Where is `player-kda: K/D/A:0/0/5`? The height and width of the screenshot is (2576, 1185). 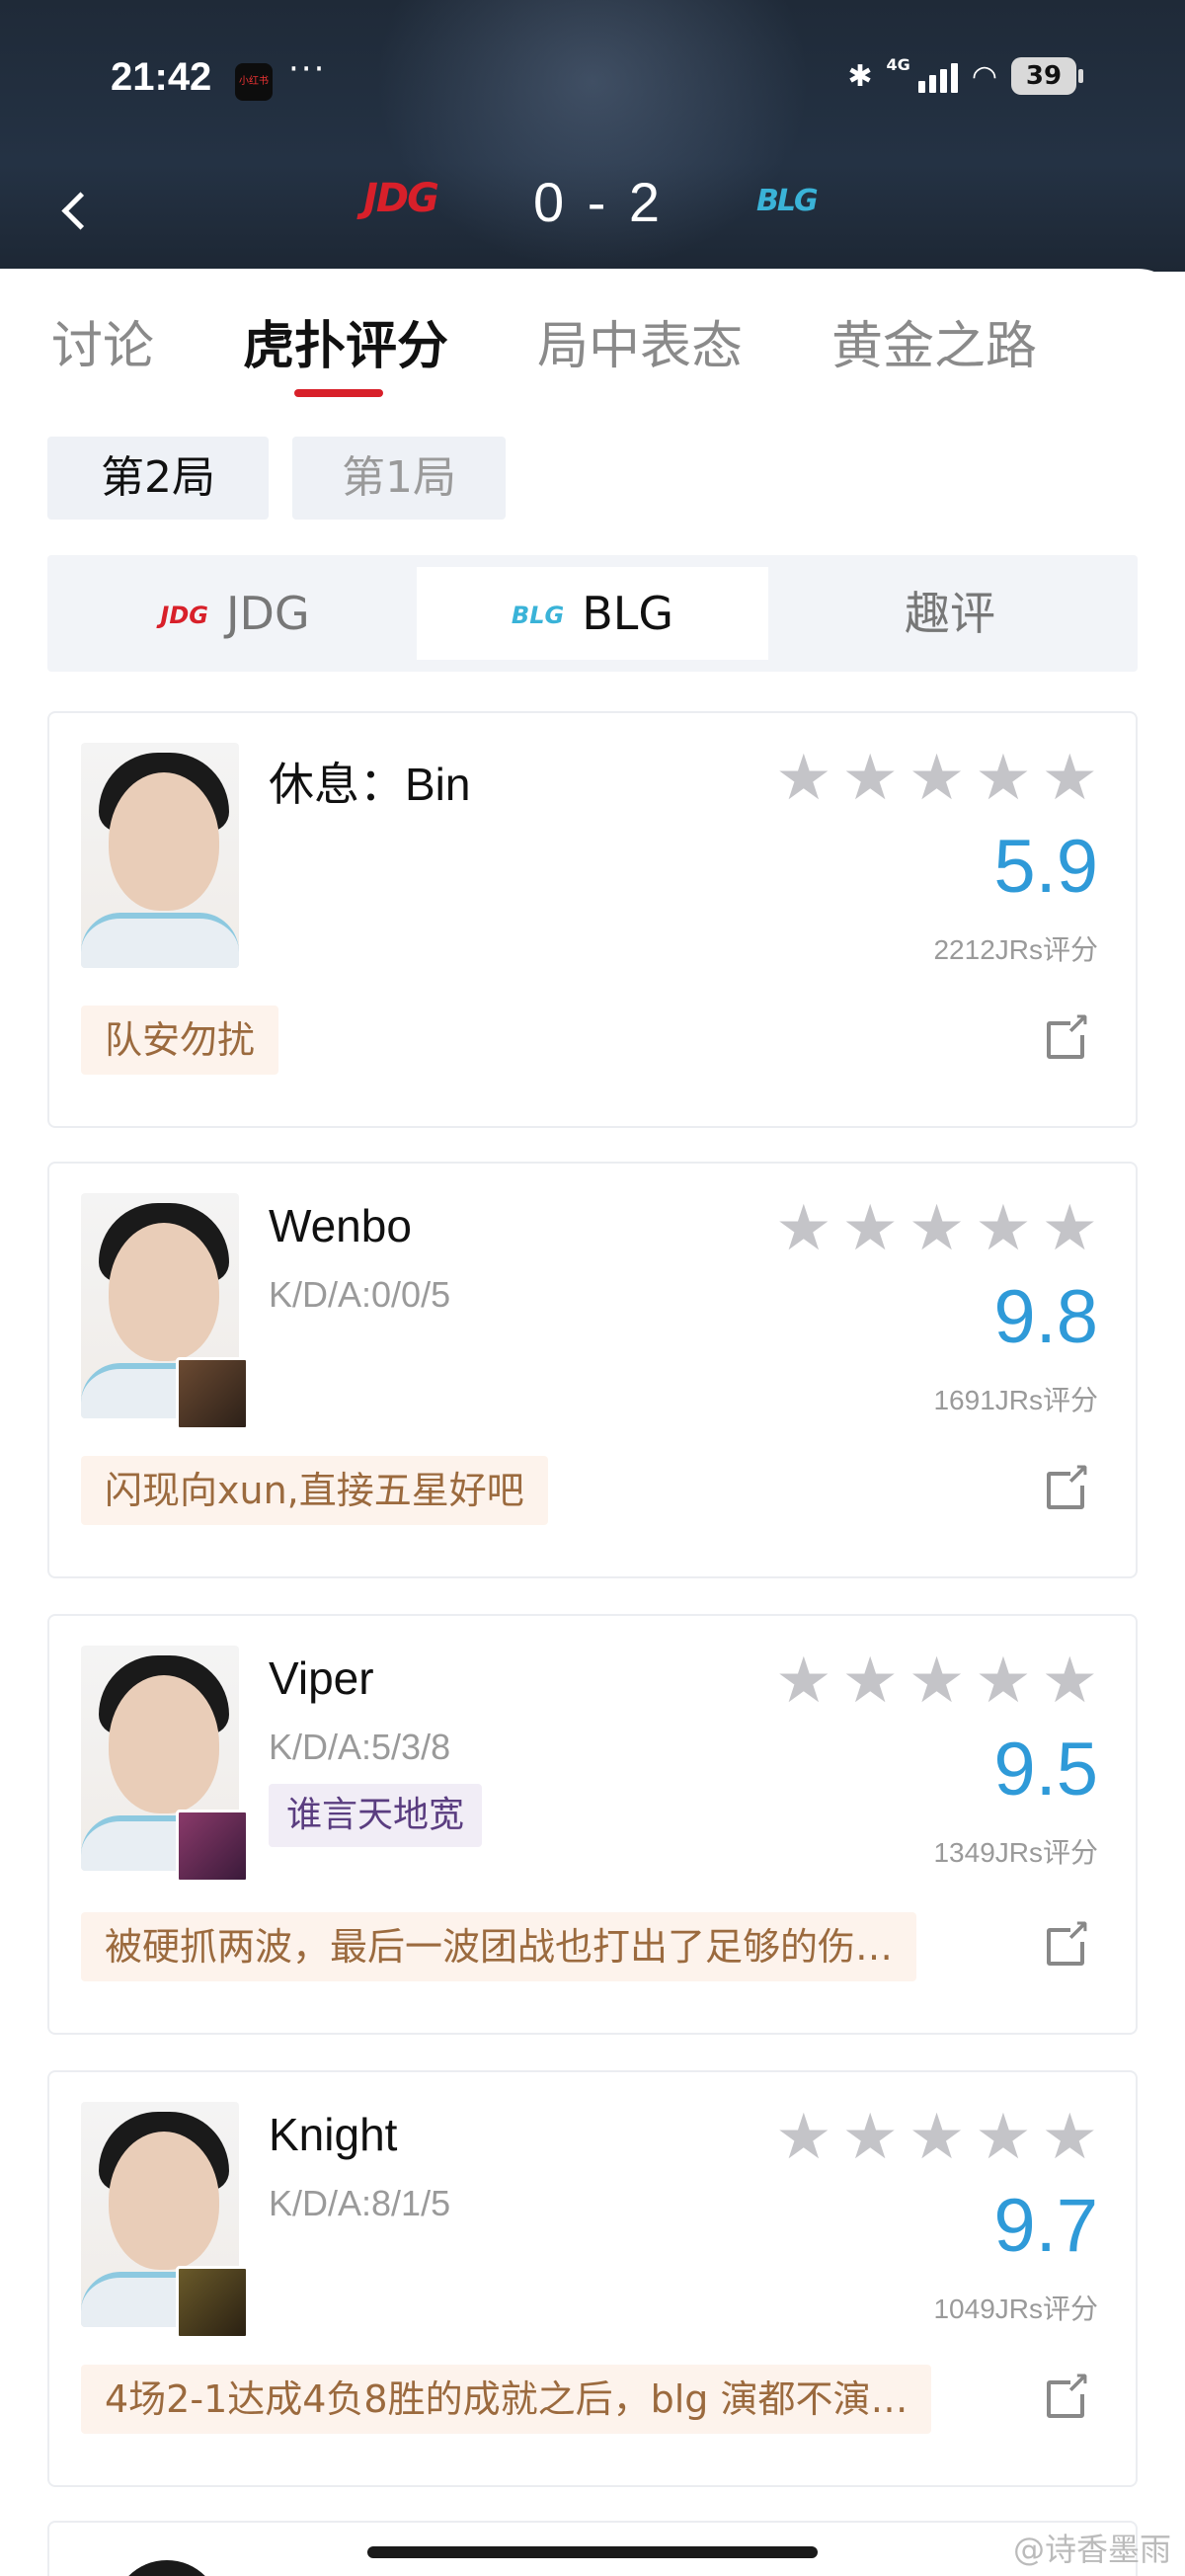 player-kda: K/D/A:0/0/5 is located at coordinates (360, 1294).